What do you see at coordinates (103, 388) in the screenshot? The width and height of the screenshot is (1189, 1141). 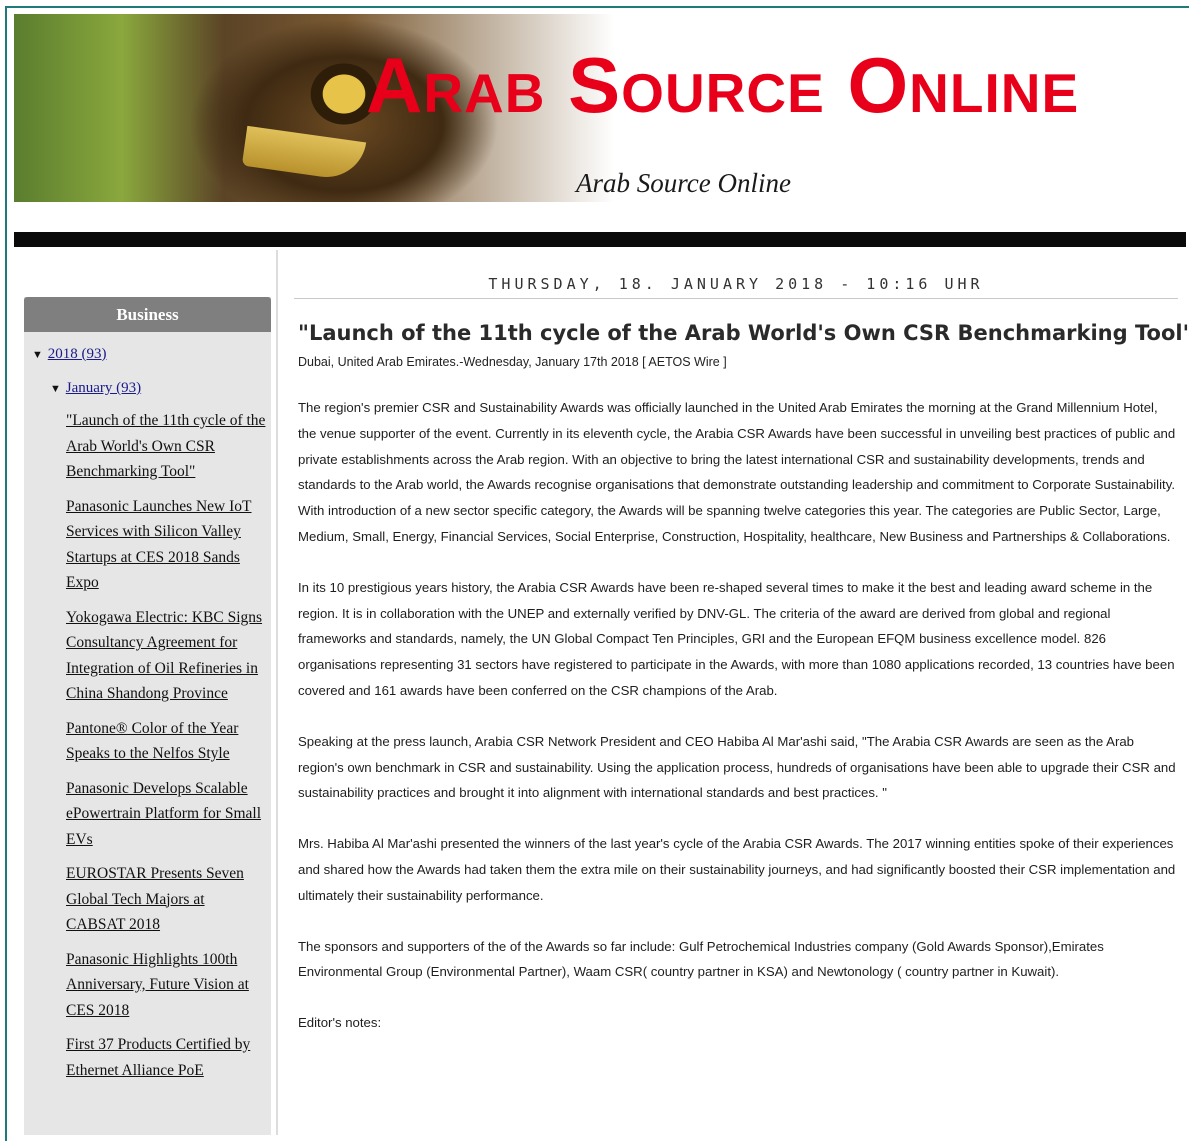 I see `archive-month-link: January (93)` at bounding box center [103, 388].